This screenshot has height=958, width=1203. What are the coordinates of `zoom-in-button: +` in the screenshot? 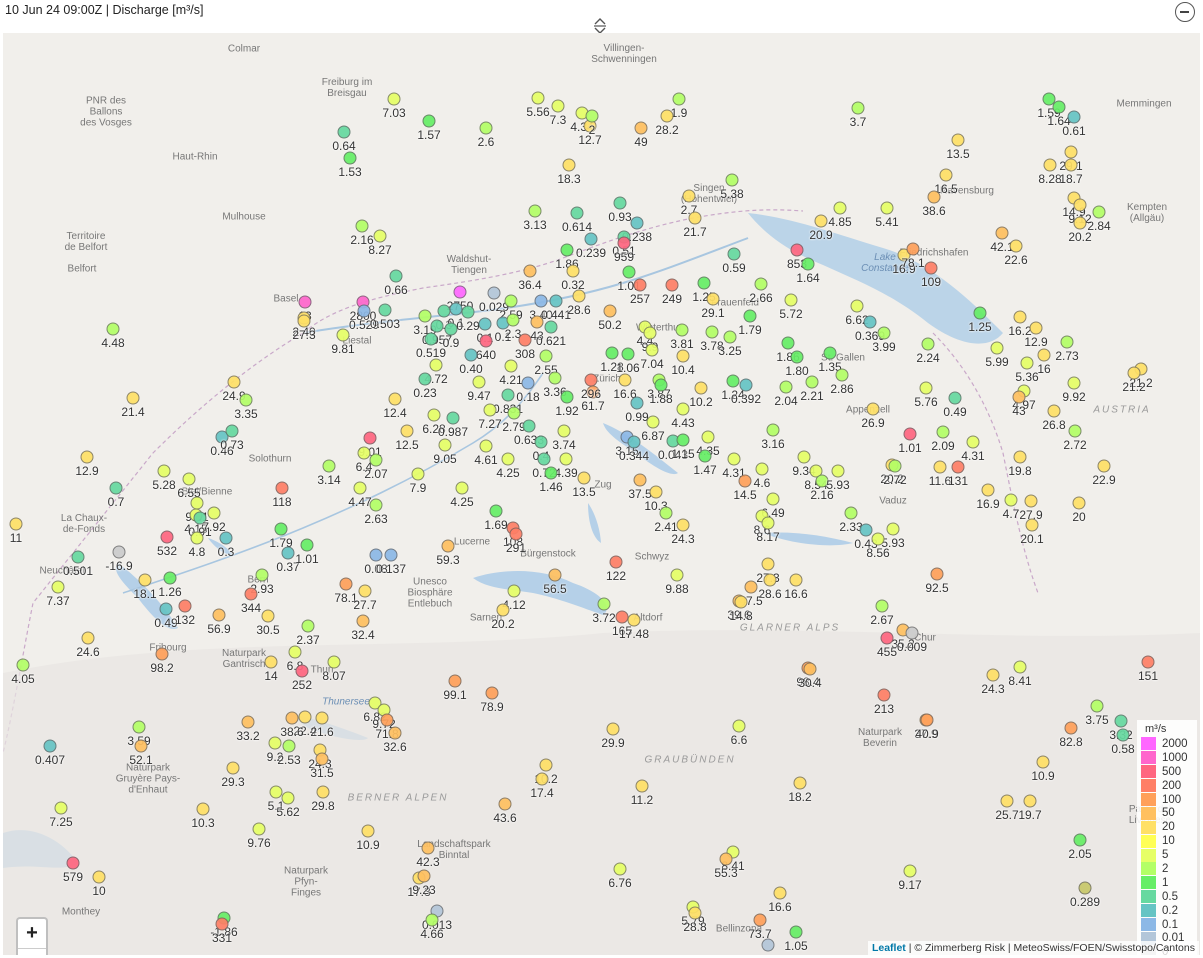 It's located at (32, 934).